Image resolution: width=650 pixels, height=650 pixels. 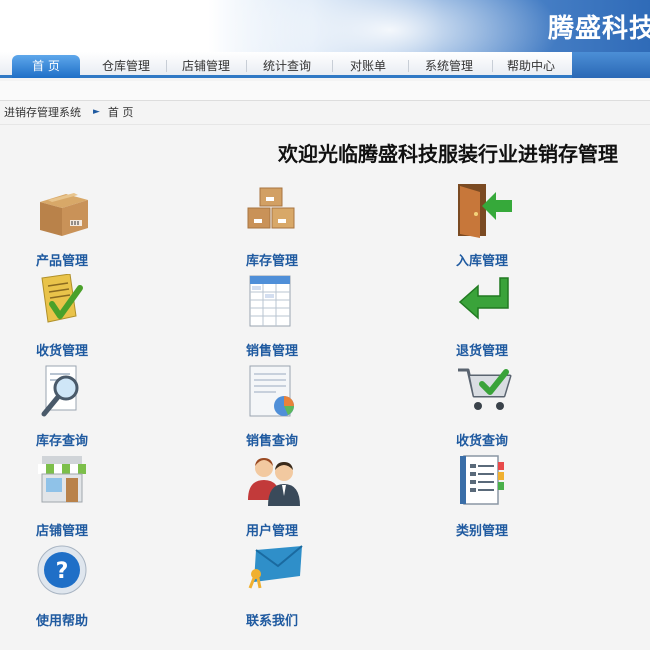 What do you see at coordinates (287, 66) in the screenshot?
I see `tab-statistics: 统计查询` at bounding box center [287, 66].